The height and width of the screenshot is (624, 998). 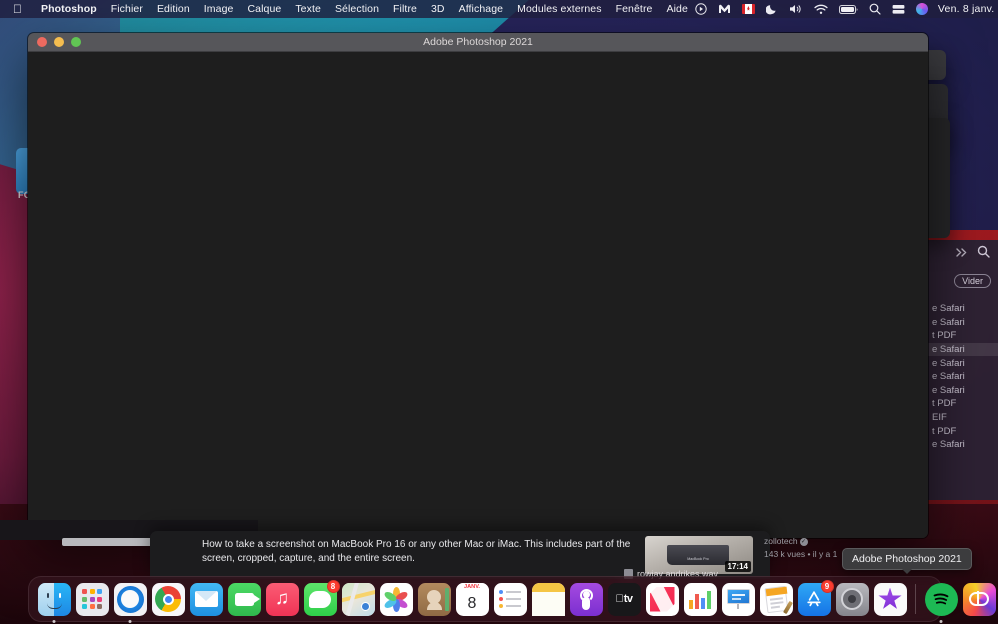 What do you see at coordinates (282, 599) in the screenshot?
I see `dock-item-music: ♫` at bounding box center [282, 599].